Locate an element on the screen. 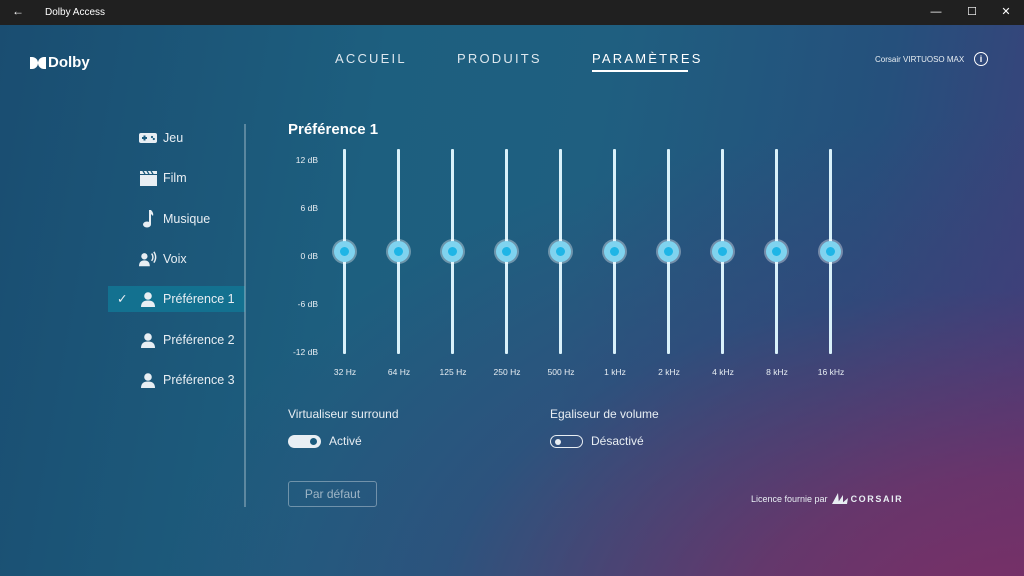 The image size is (1024, 576). nav-active-underline is located at coordinates (640, 71).